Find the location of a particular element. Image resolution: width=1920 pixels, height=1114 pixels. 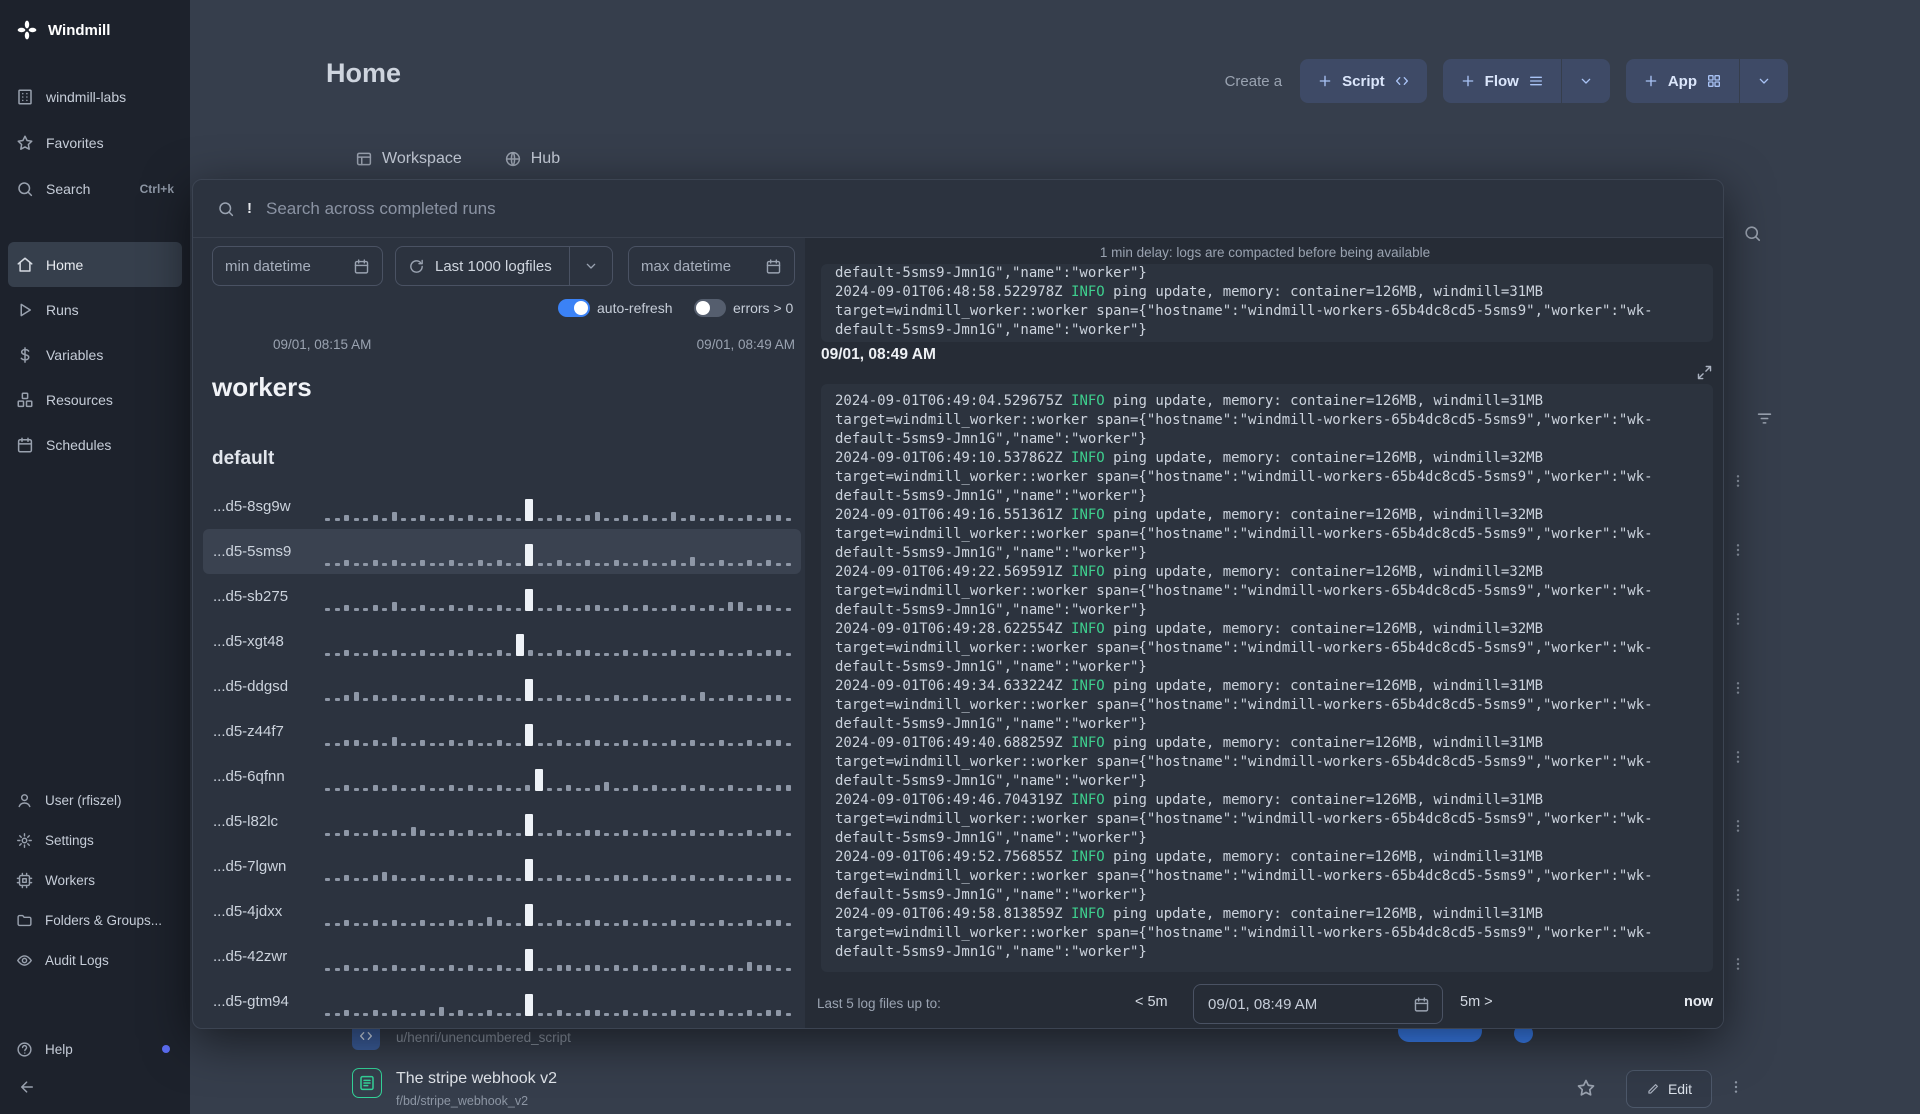

sidebar-item-label: Workers is located at coordinates (70, 880).